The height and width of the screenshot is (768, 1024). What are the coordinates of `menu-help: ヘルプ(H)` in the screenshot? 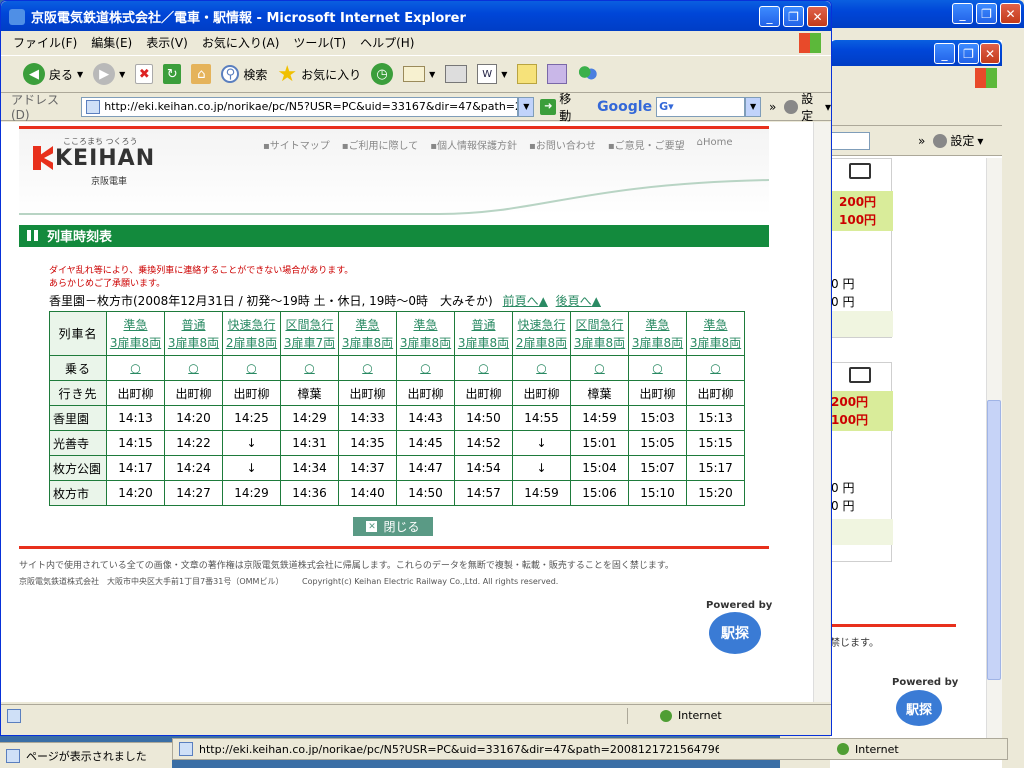 It's located at (387, 42).